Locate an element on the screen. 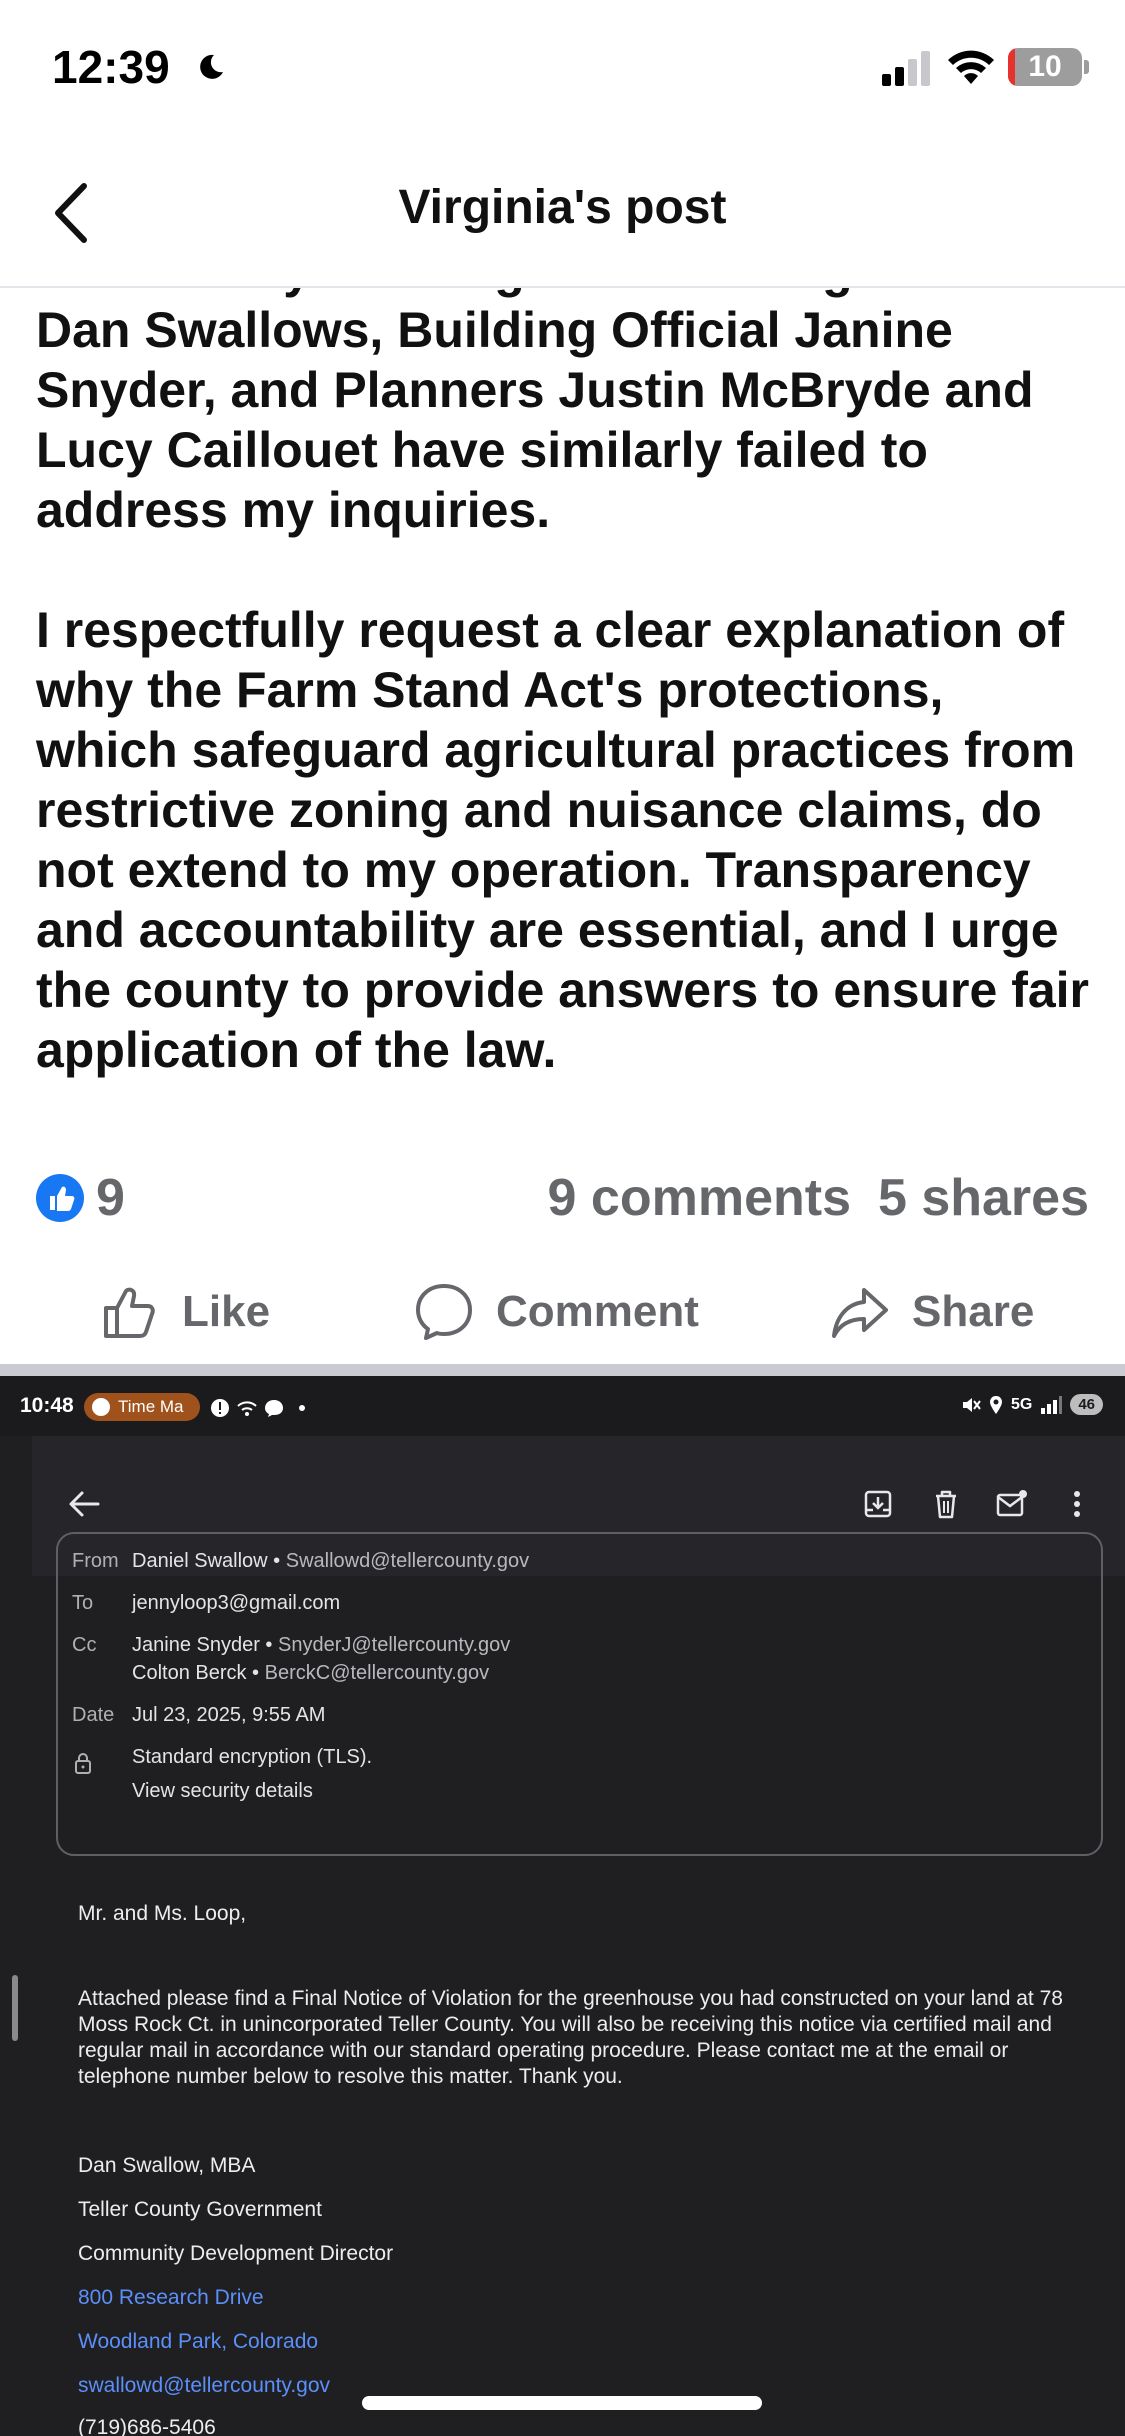 The height and width of the screenshot is (2436, 1125). moon-icon is located at coordinates (211, 66).